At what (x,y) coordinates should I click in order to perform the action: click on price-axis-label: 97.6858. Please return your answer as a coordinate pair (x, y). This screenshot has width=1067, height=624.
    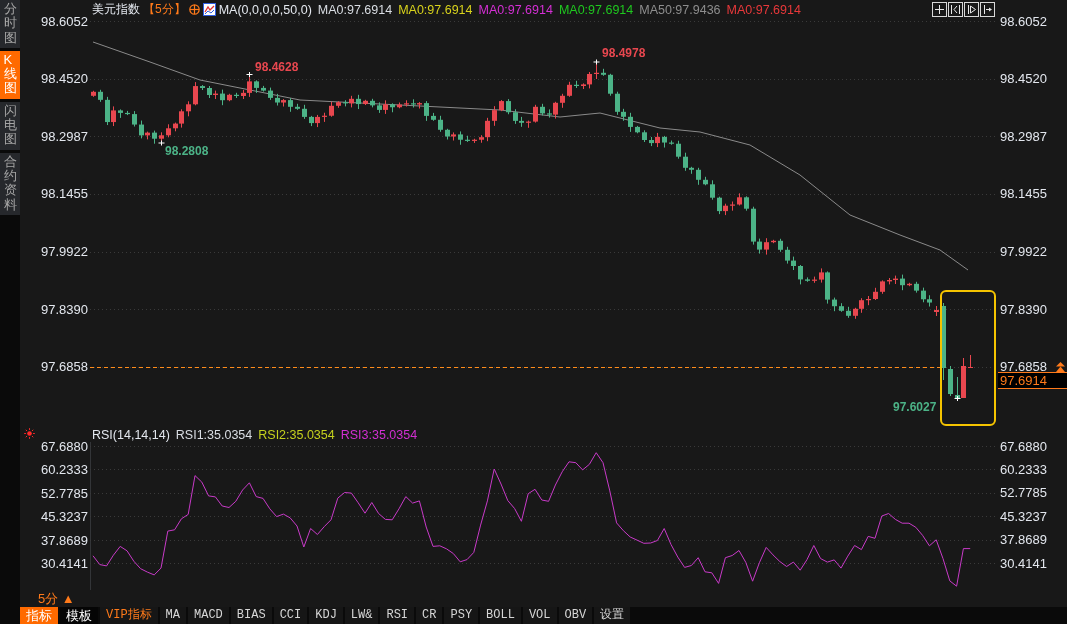
    Looking at the image, I should click on (1023, 367).